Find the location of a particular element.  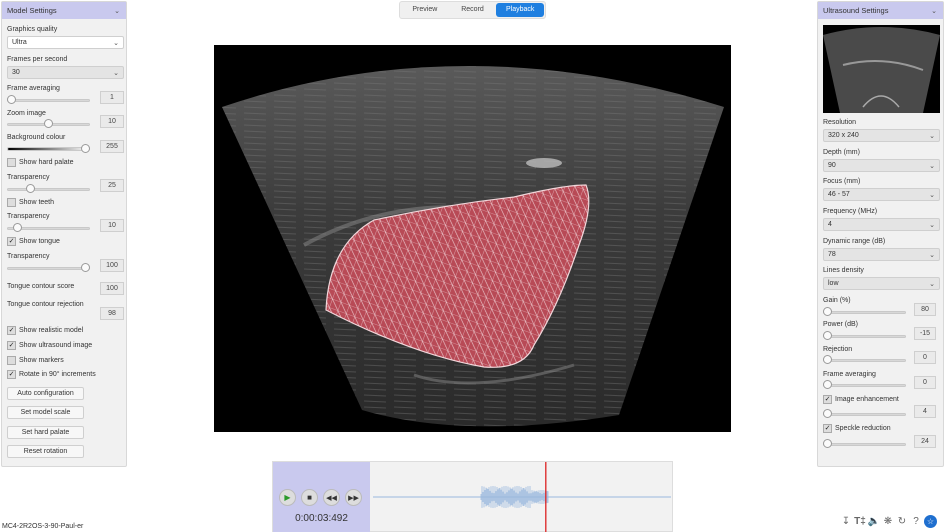

image-enhancement-value: 4 is located at coordinates (925, 411).